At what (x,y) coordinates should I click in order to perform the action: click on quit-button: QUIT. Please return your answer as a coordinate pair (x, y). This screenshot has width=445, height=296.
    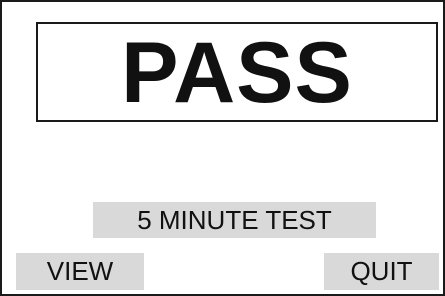
    Looking at the image, I should click on (381, 271).